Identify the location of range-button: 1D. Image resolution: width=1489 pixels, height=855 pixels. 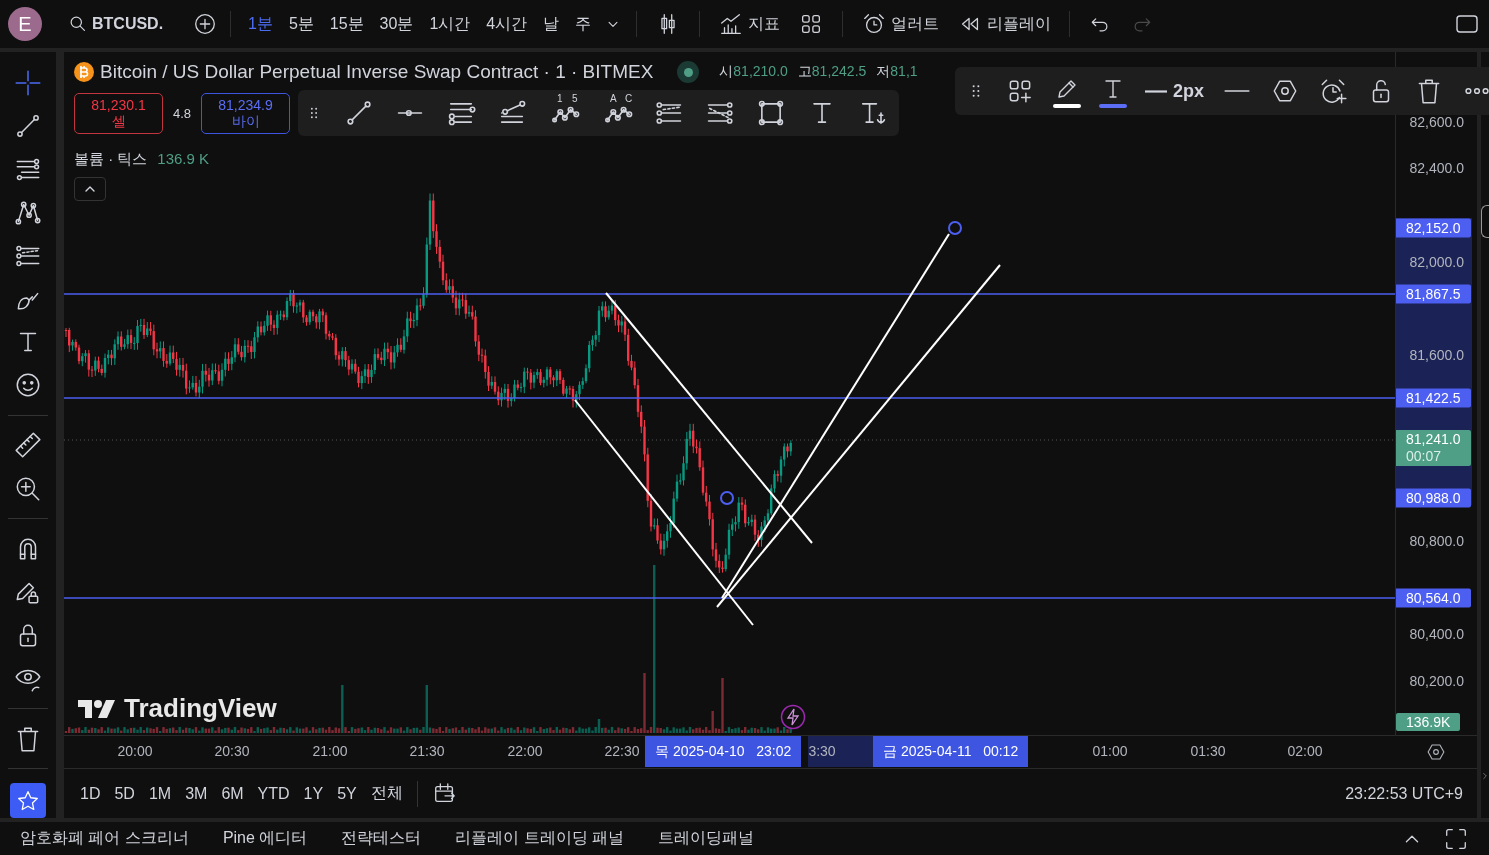
(90, 793).